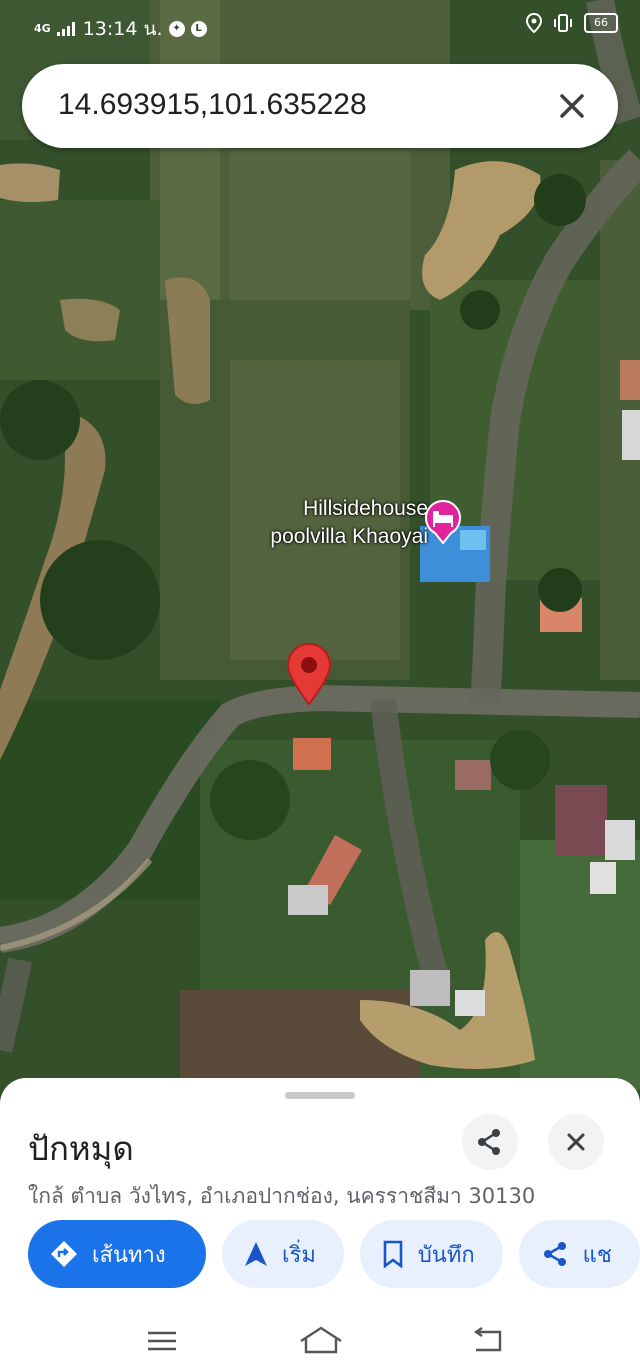 The width and height of the screenshot is (640, 1372). I want to click on poi-label-line1: Hillsidehouse, so click(365, 508).